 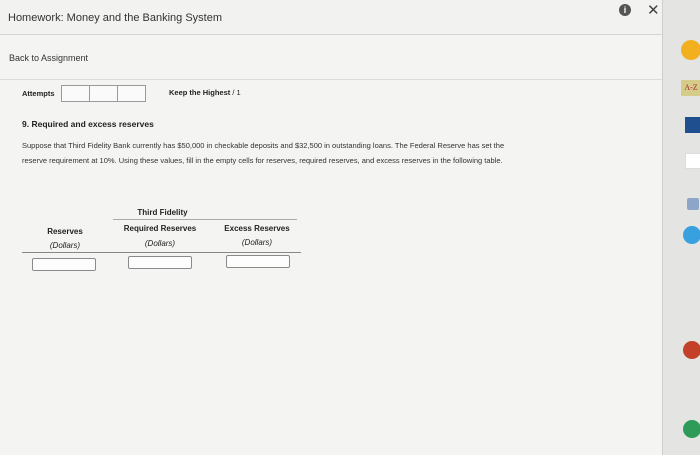 I want to click on close-icon: ✕, so click(x=653, y=10).